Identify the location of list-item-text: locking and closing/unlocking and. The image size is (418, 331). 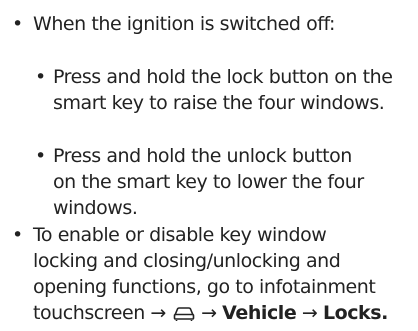
(187, 261).